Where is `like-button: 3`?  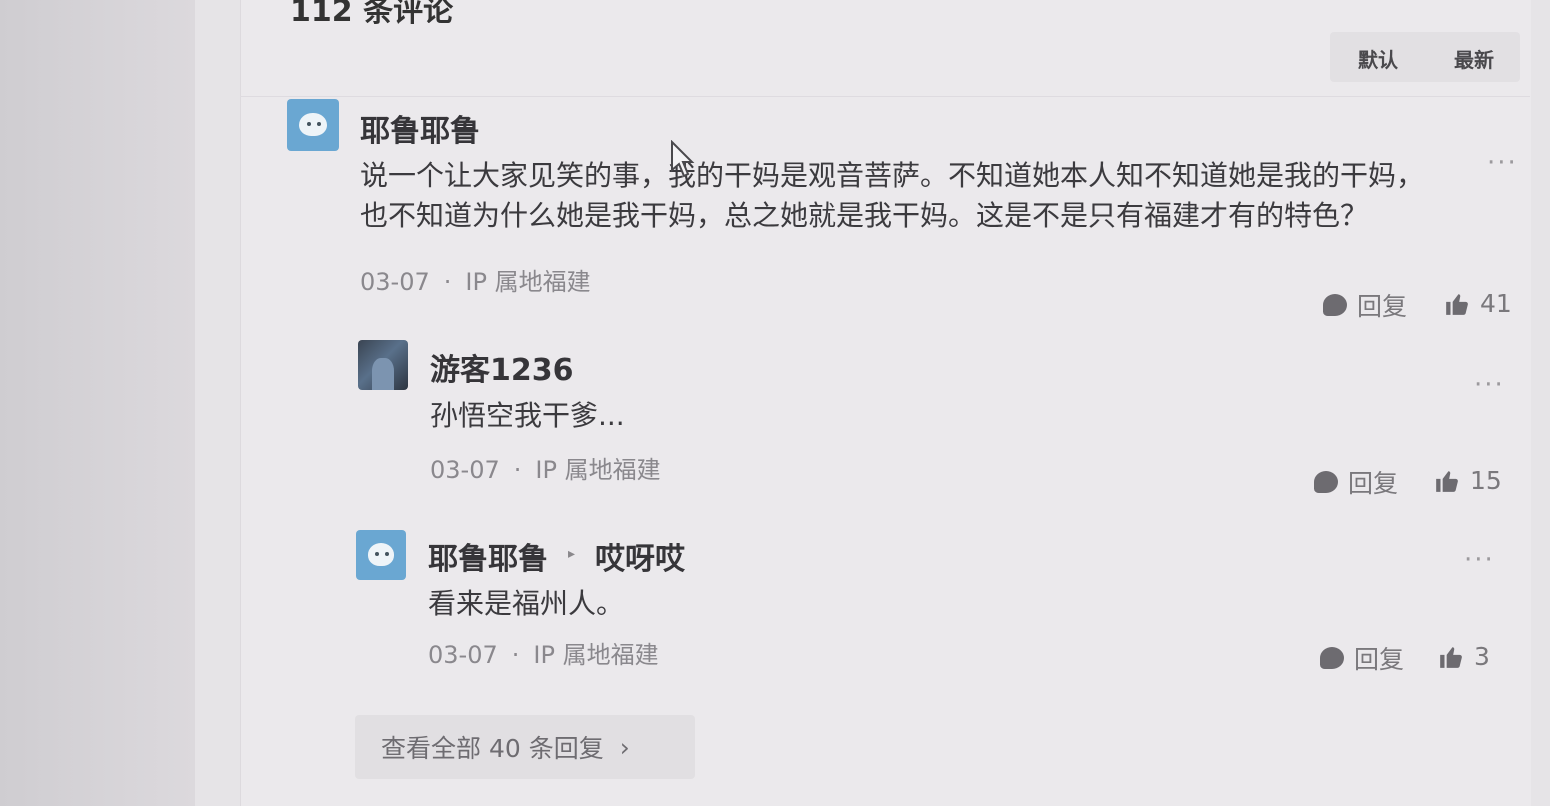 like-button: 3 is located at coordinates (1464, 656).